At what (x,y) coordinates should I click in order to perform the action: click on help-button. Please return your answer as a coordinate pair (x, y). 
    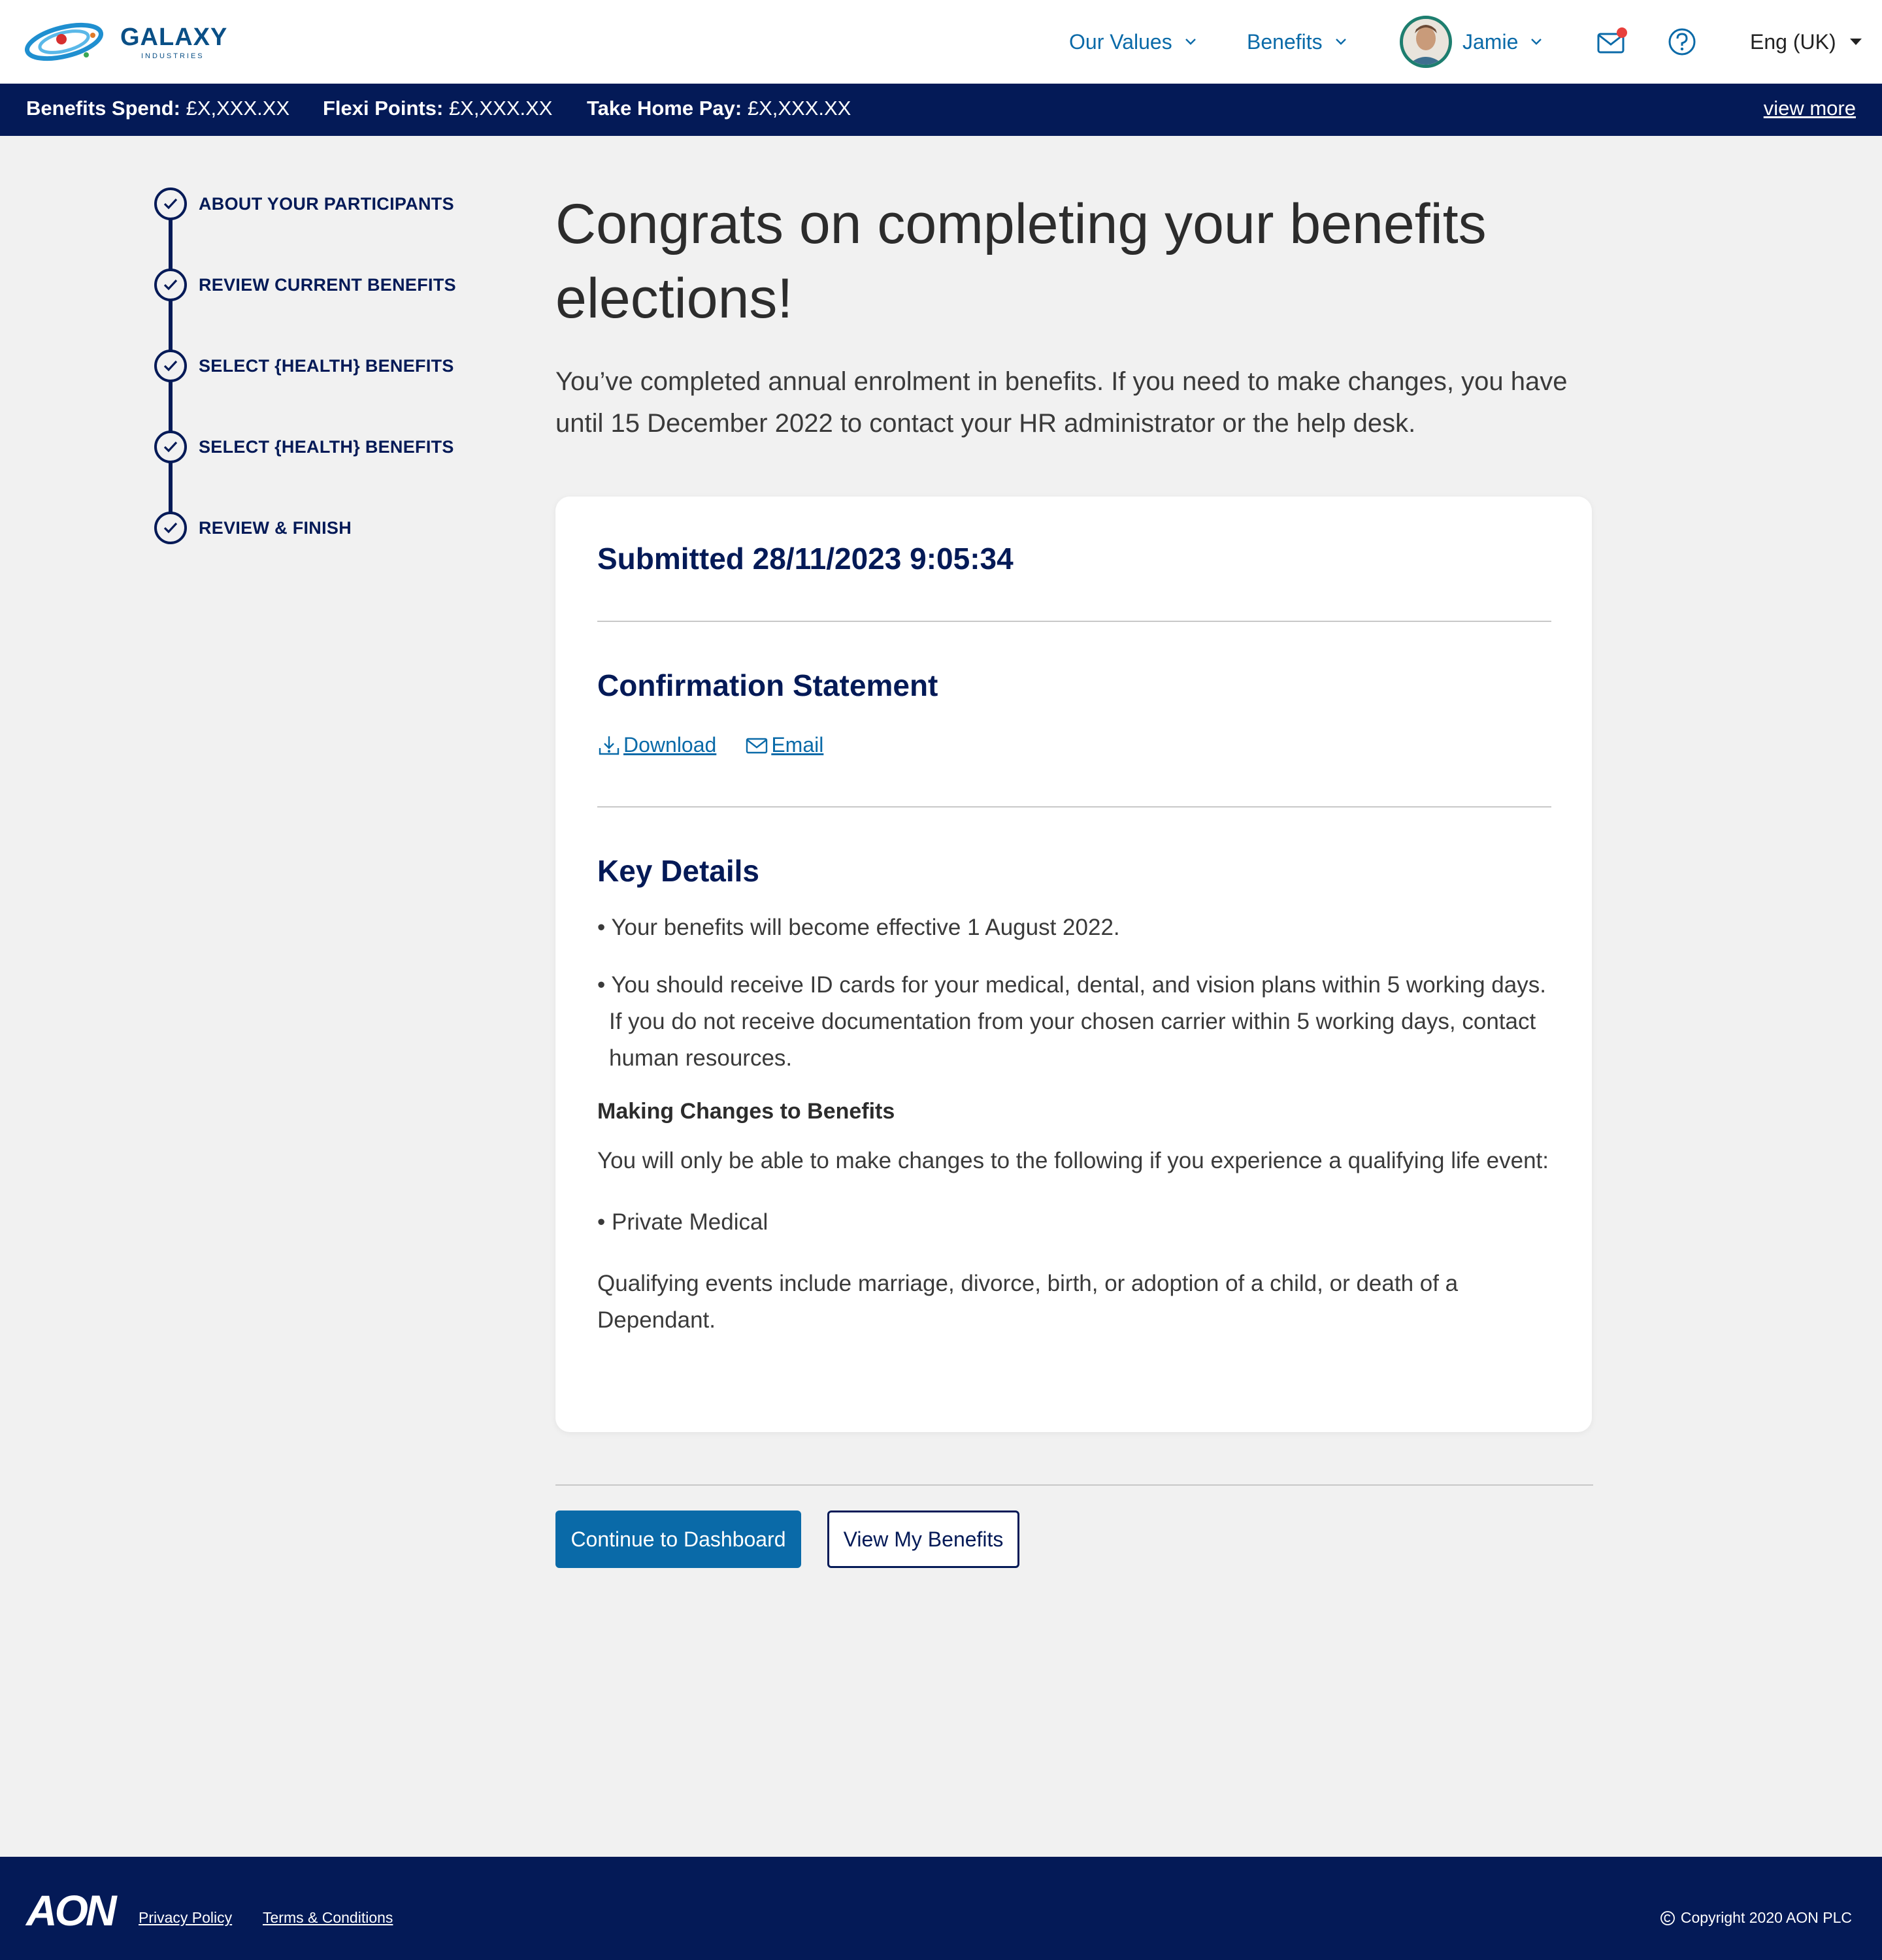
    Looking at the image, I should click on (1682, 41).